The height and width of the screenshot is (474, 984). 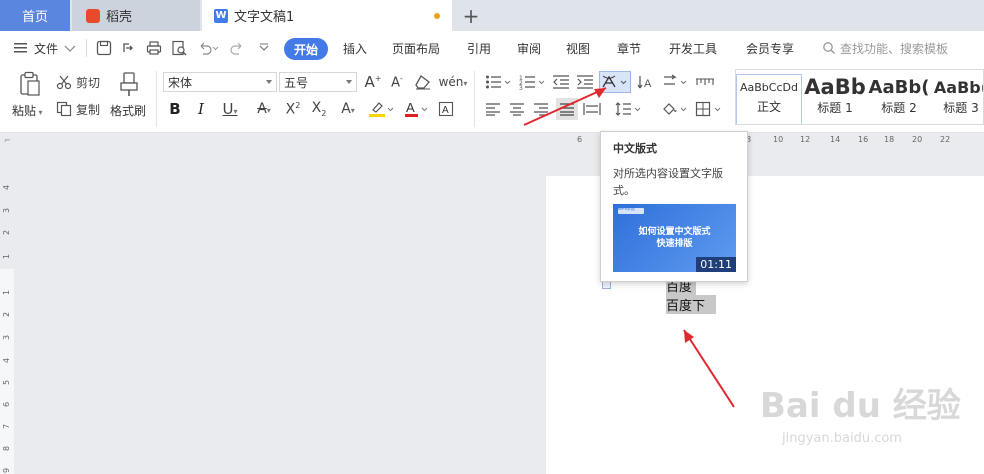 What do you see at coordinates (770, 48) in the screenshot?
I see `menu-tab-vip: 会员专享` at bounding box center [770, 48].